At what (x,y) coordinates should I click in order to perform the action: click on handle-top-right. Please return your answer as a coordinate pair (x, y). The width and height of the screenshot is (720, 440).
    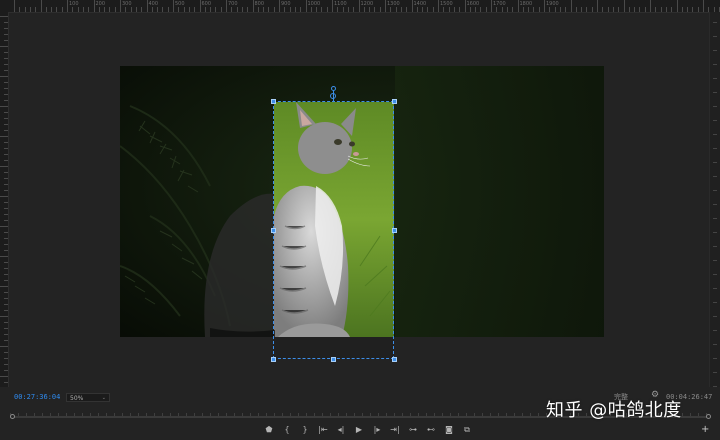
    Looking at the image, I should click on (394, 101).